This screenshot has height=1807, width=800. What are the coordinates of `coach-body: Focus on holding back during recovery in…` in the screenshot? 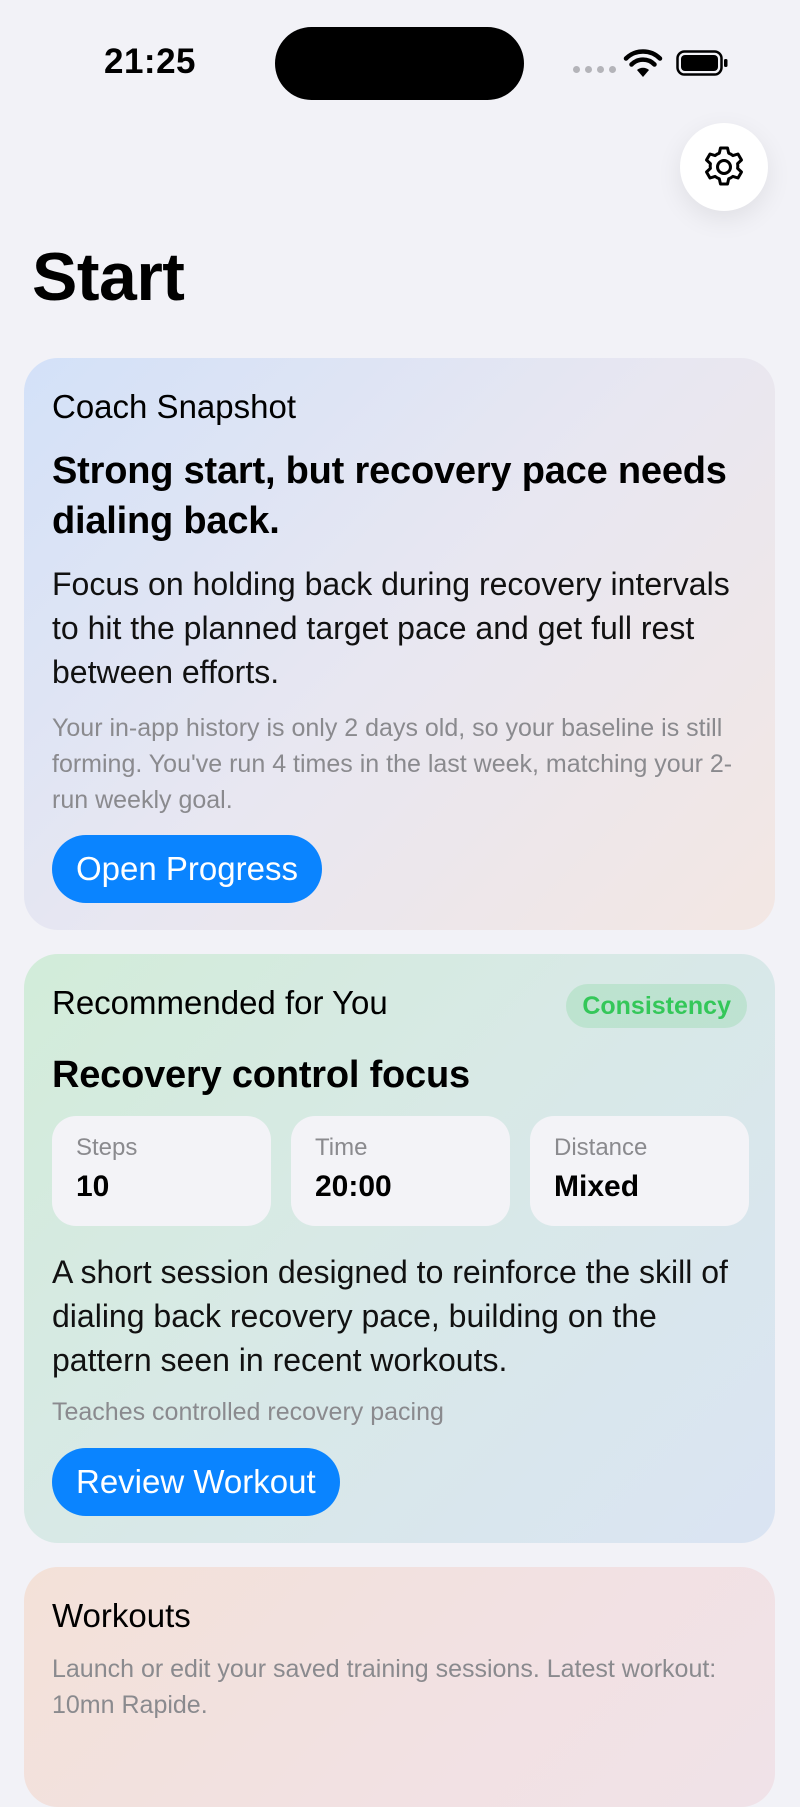 It's located at (391, 628).